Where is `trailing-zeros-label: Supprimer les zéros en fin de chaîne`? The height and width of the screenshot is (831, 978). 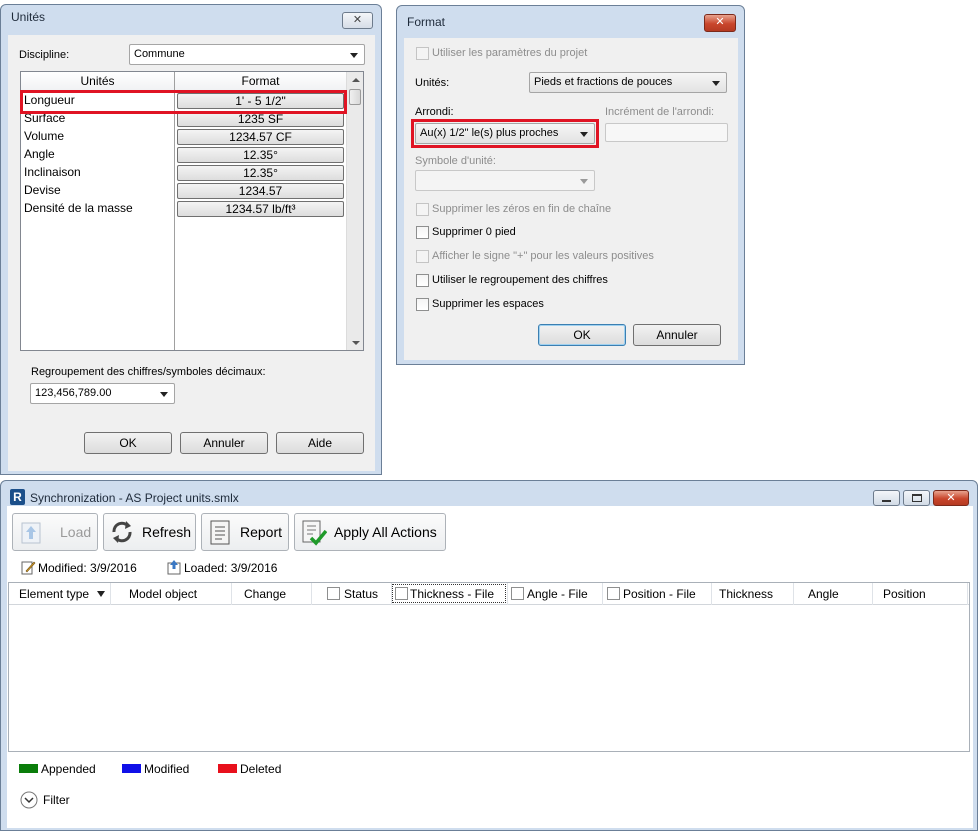
trailing-zeros-label: Supprimer les zéros en fin de chaîne is located at coordinates (522, 209).